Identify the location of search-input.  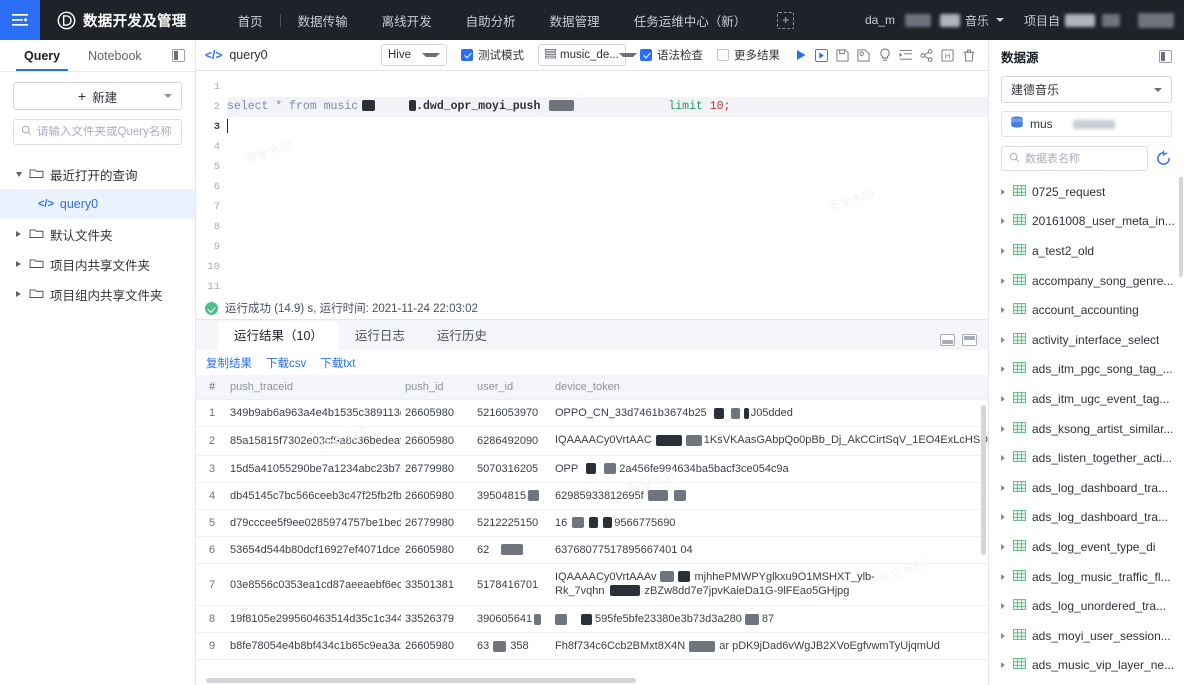
(105, 132).